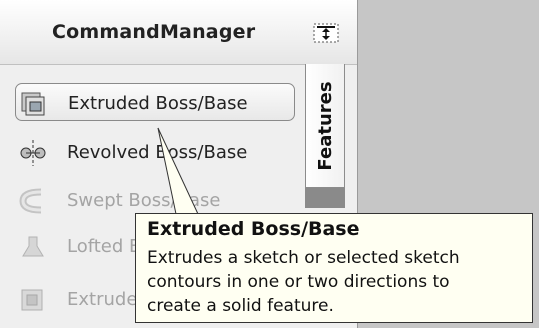 Image resolution: width=539 pixels, height=328 pixels. Describe the element at coordinates (303, 258) in the screenshot. I see `tooltip-line: Extrudes a sketch or selected sketch` at that location.